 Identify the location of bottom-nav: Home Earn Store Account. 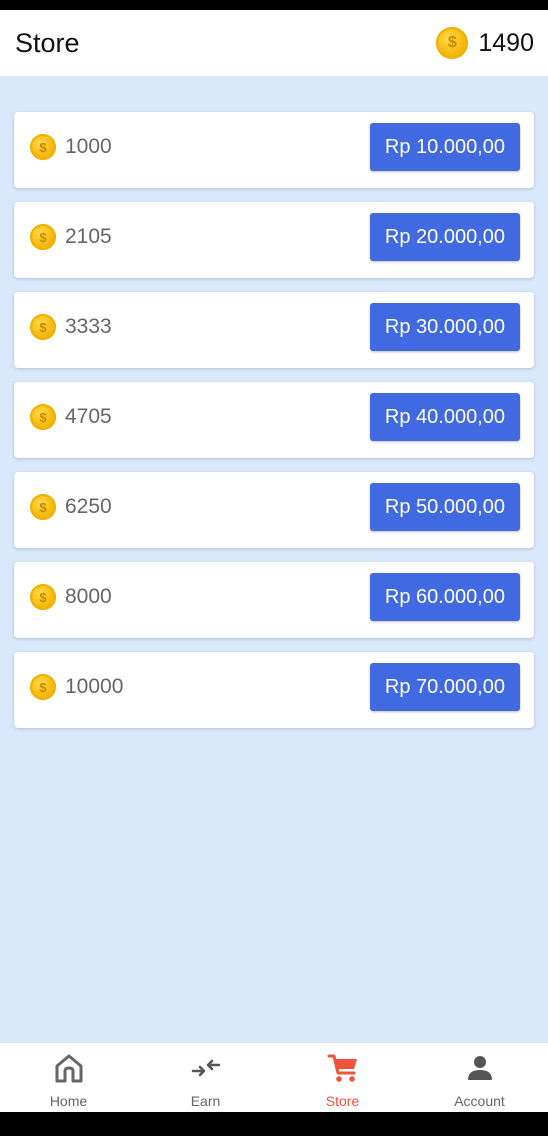
(274, 1077).